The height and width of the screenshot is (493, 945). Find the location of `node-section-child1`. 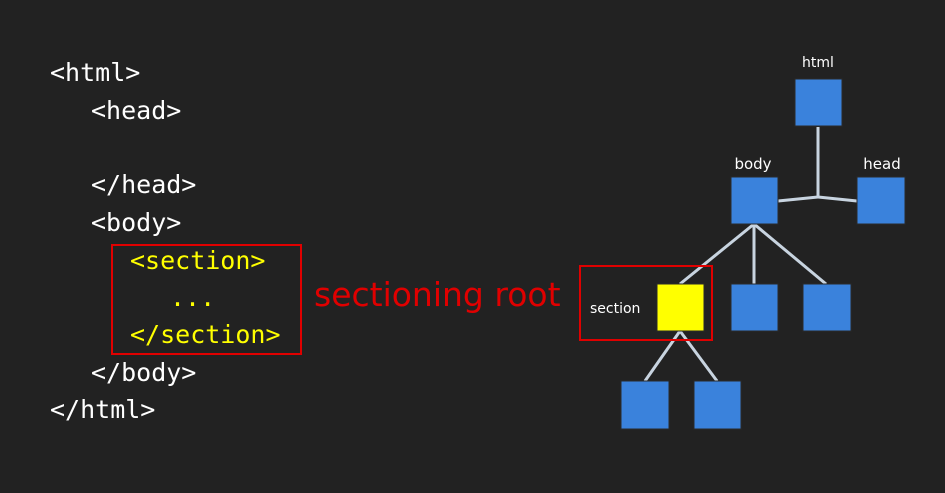

node-section-child1 is located at coordinates (645, 405).